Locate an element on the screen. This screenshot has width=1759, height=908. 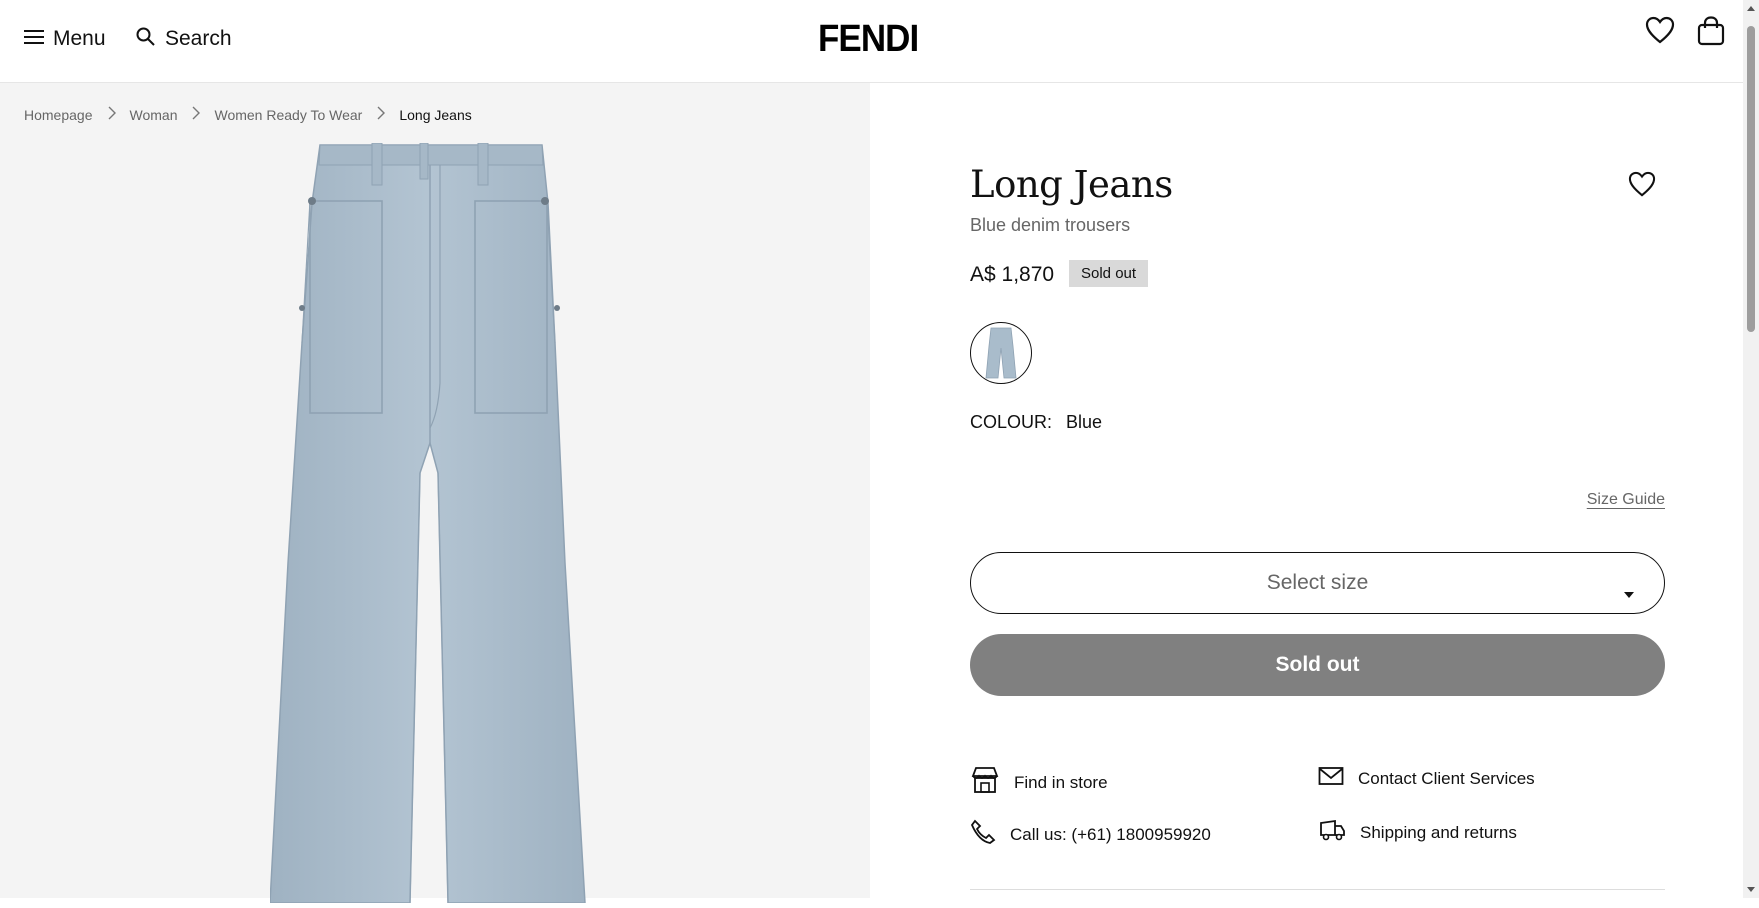
breadcrumb-link-homepage: Homepage is located at coordinates (58, 115).